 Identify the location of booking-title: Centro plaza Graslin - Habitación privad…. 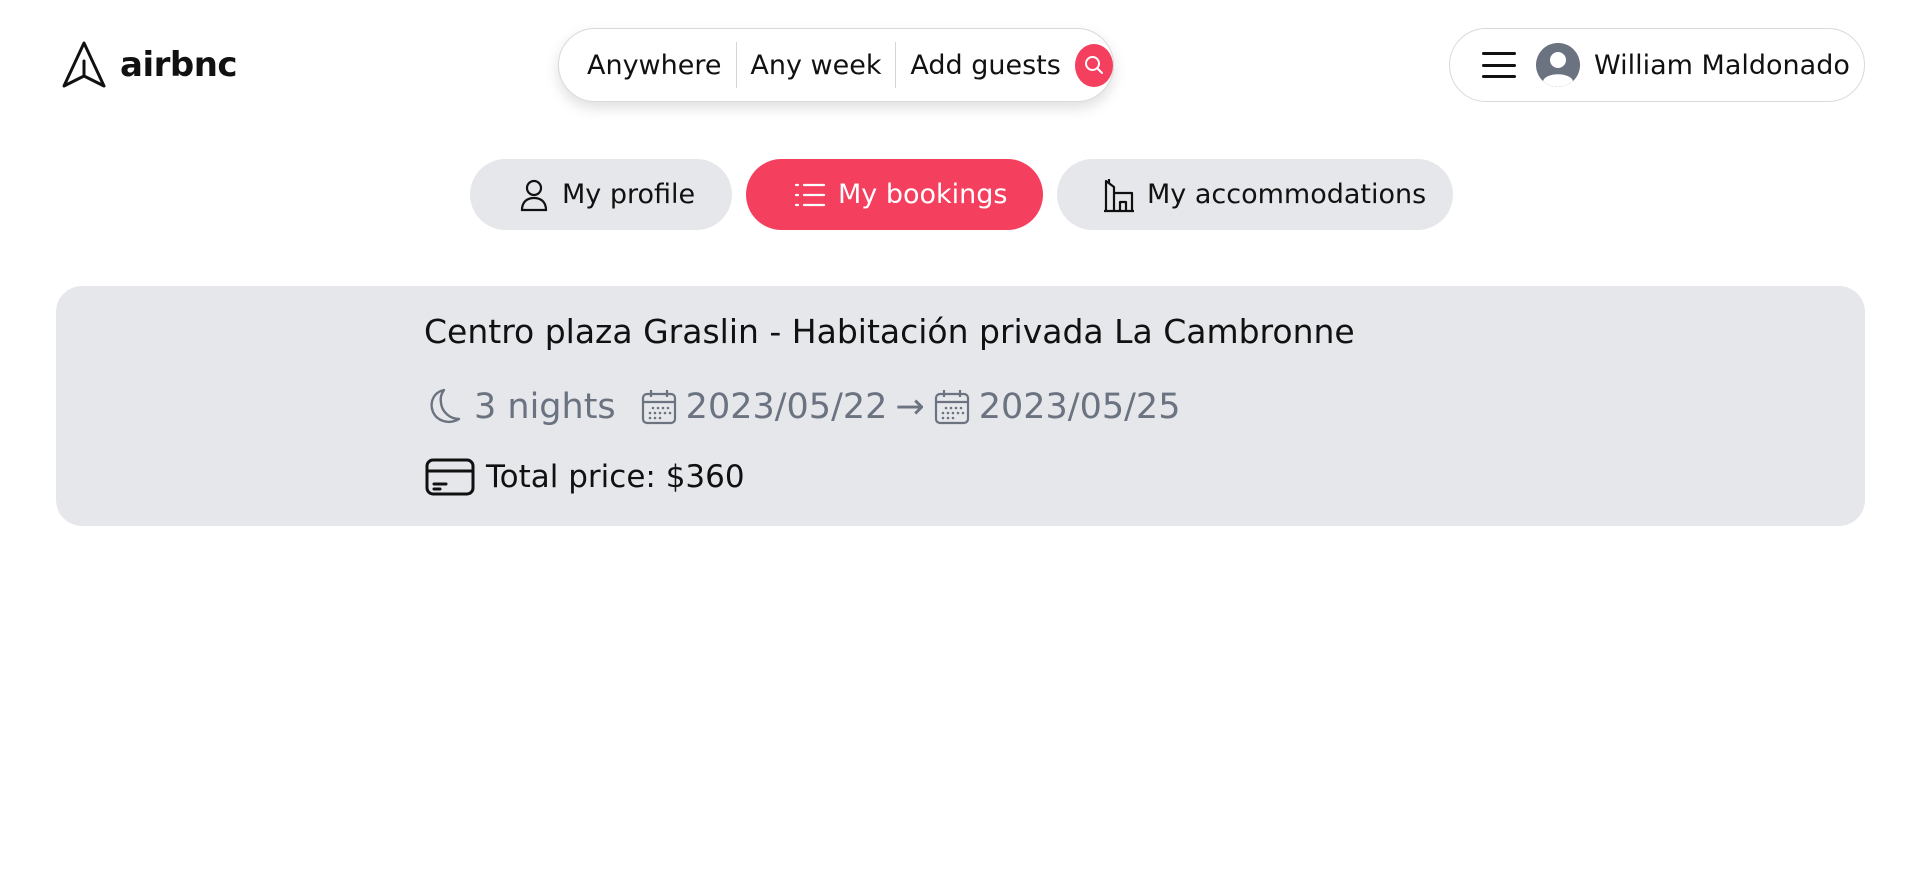
(889, 331).